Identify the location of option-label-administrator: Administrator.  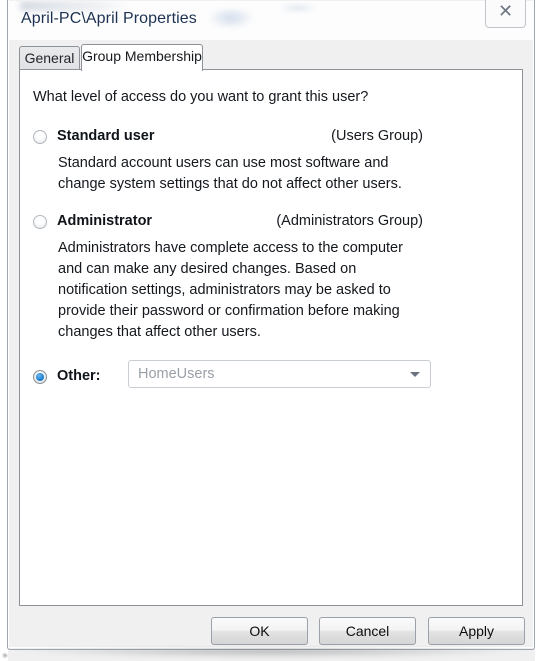
(105, 221).